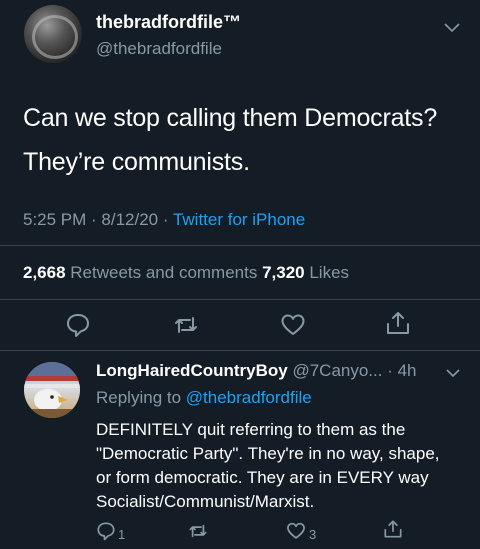  Describe the element at coordinates (249, 397) in the screenshot. I see `replying-to-link: @thebradfordfile` at that location.